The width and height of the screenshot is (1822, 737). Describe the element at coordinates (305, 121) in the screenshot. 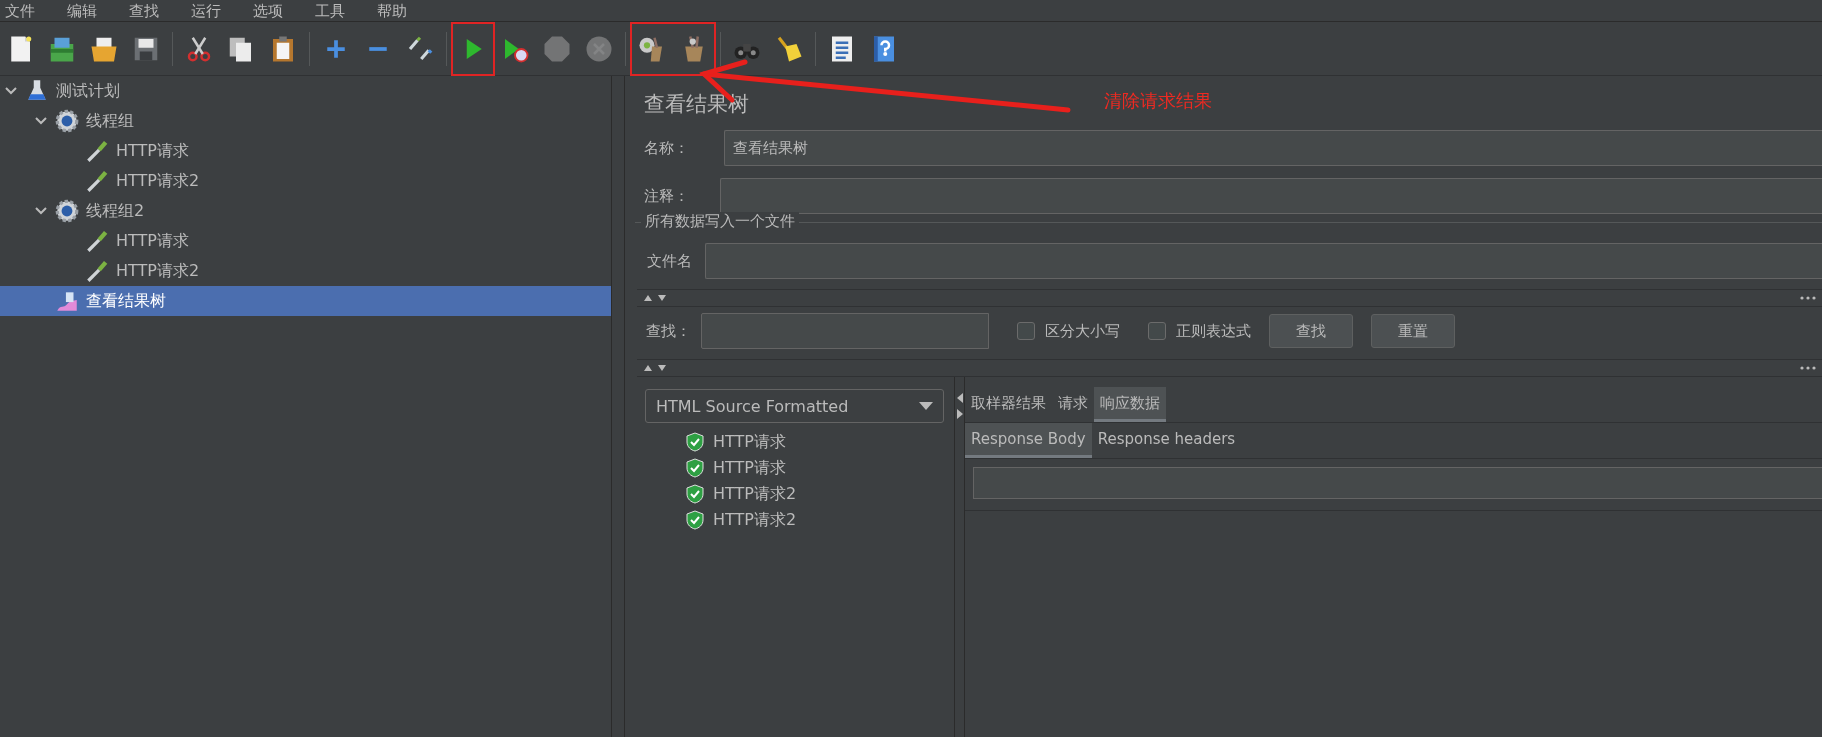

I see `tree-item: 线程组` at that location.